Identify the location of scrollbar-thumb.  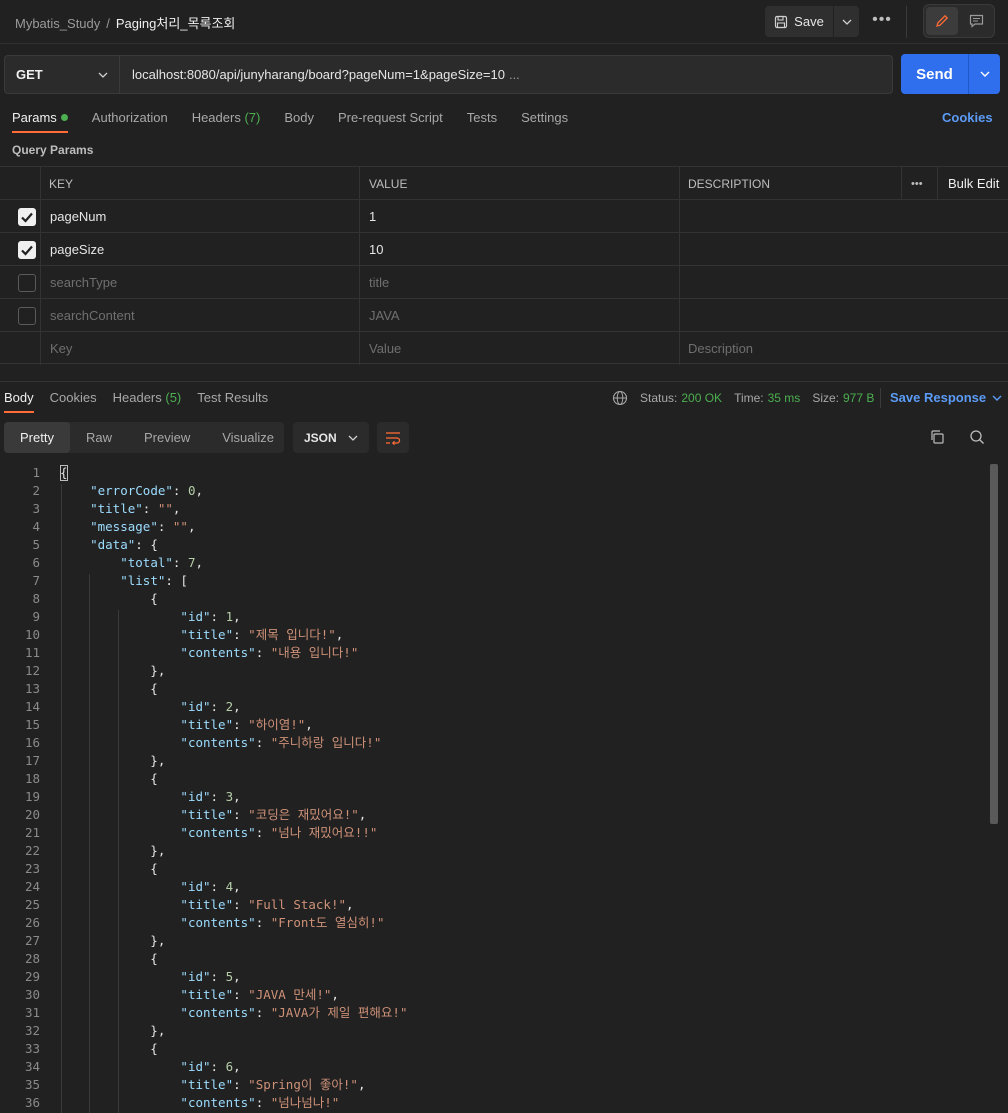
(994, 644).